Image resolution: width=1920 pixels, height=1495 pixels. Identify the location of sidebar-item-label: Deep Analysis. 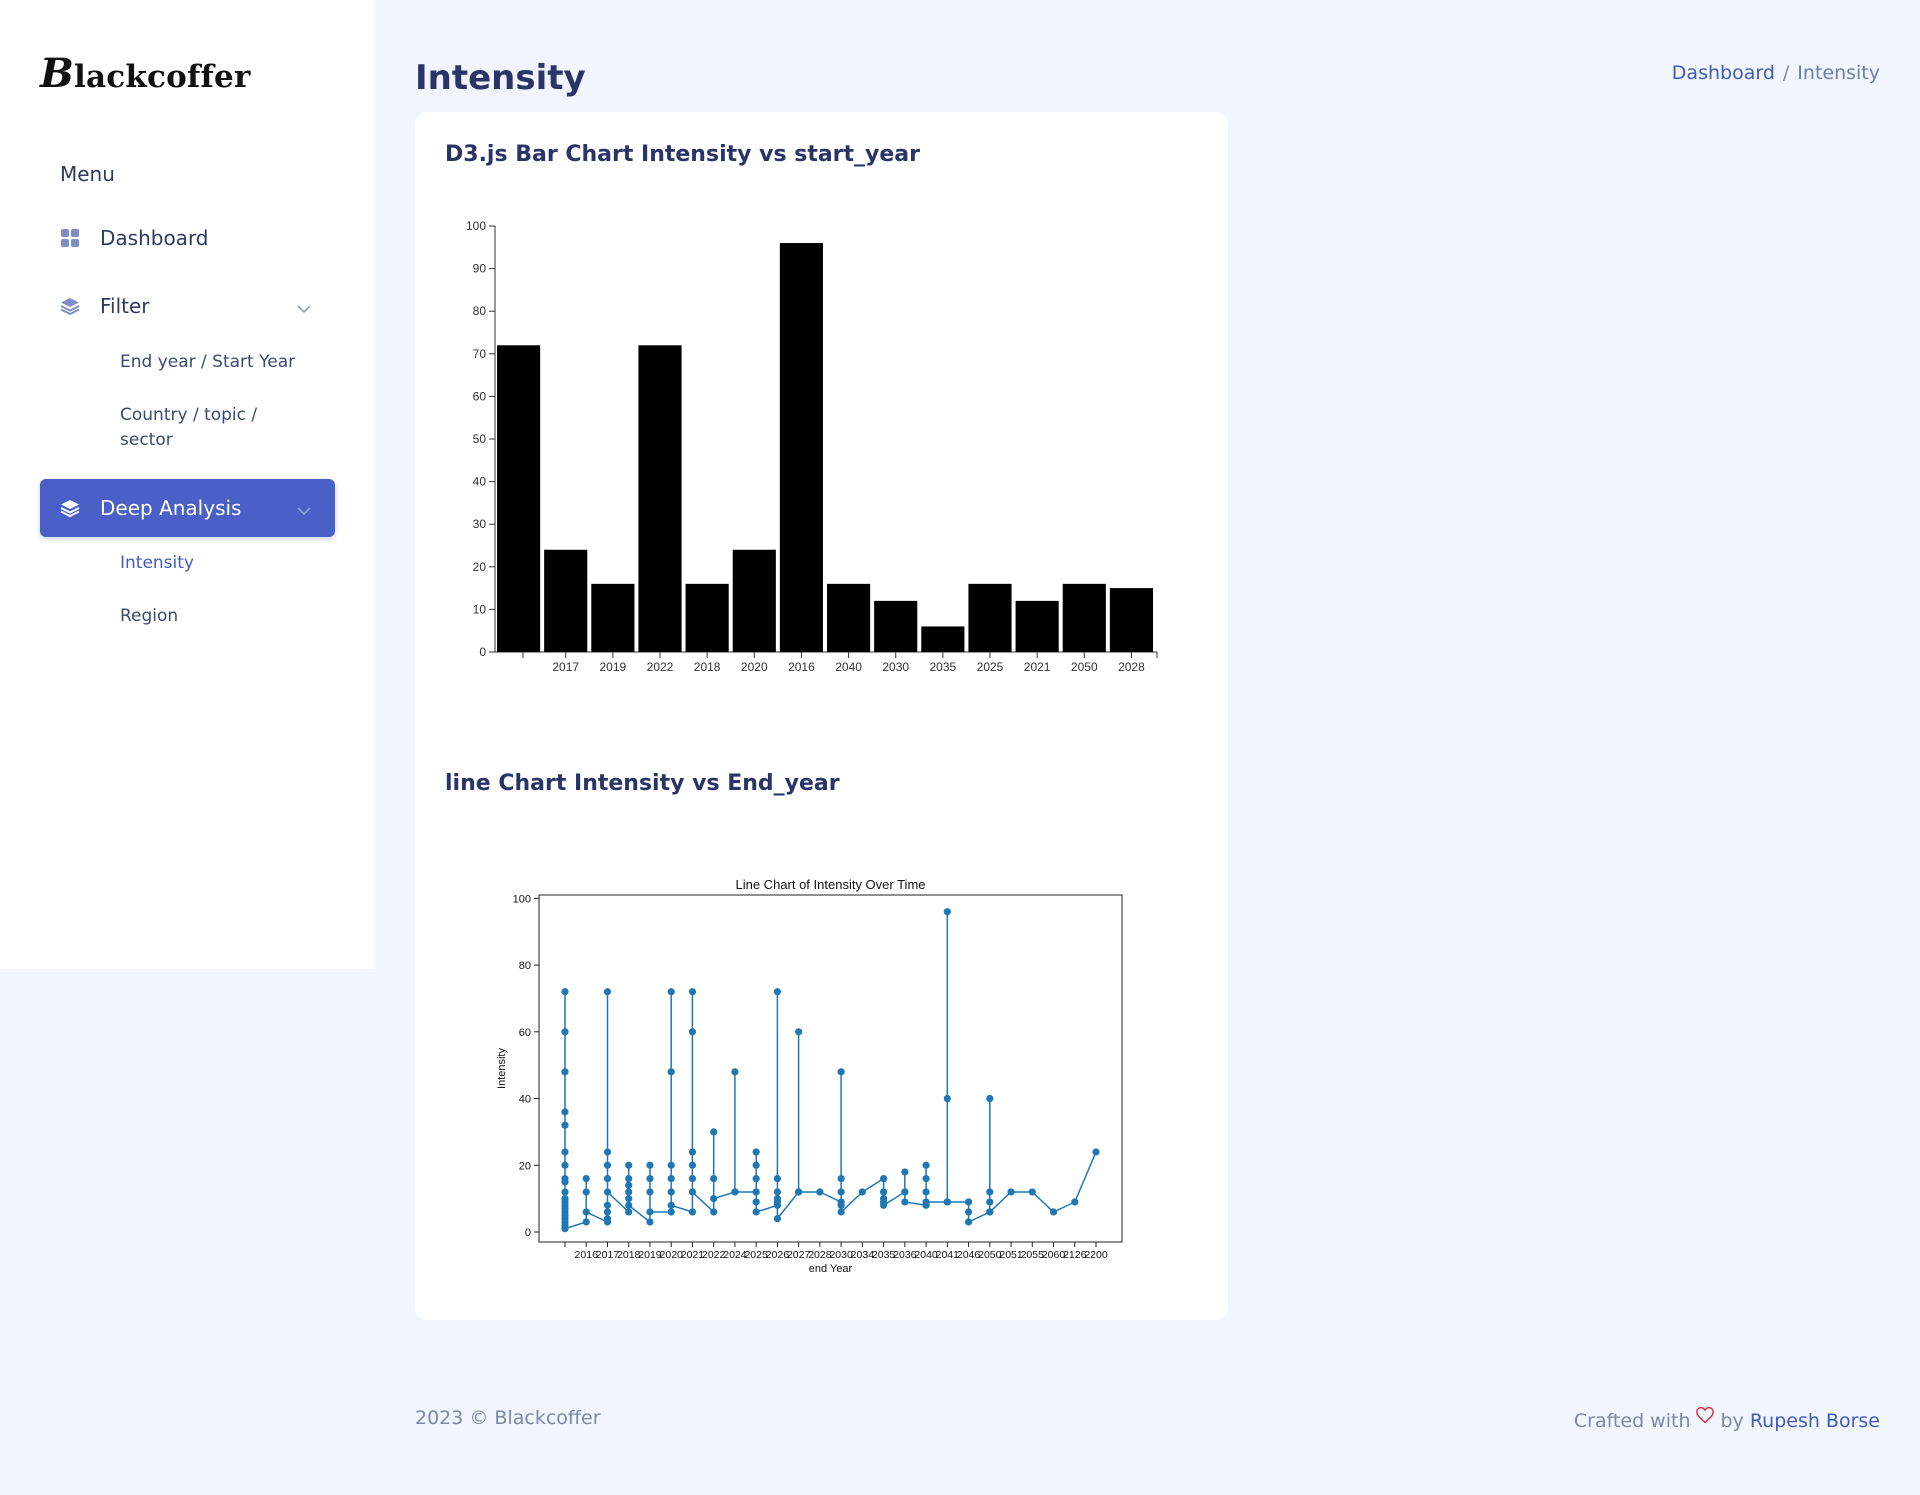
(171, 508).